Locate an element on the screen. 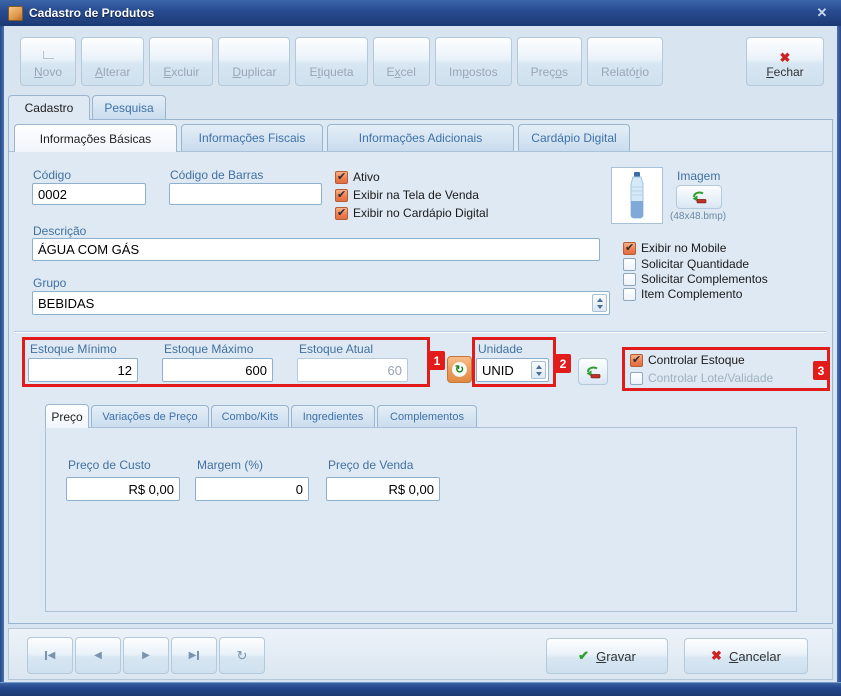 This screenshot has width=841, height=696. checkbox-row-solicitar-complementos: Solicitar Complementos is located at coordinates (695, 279).